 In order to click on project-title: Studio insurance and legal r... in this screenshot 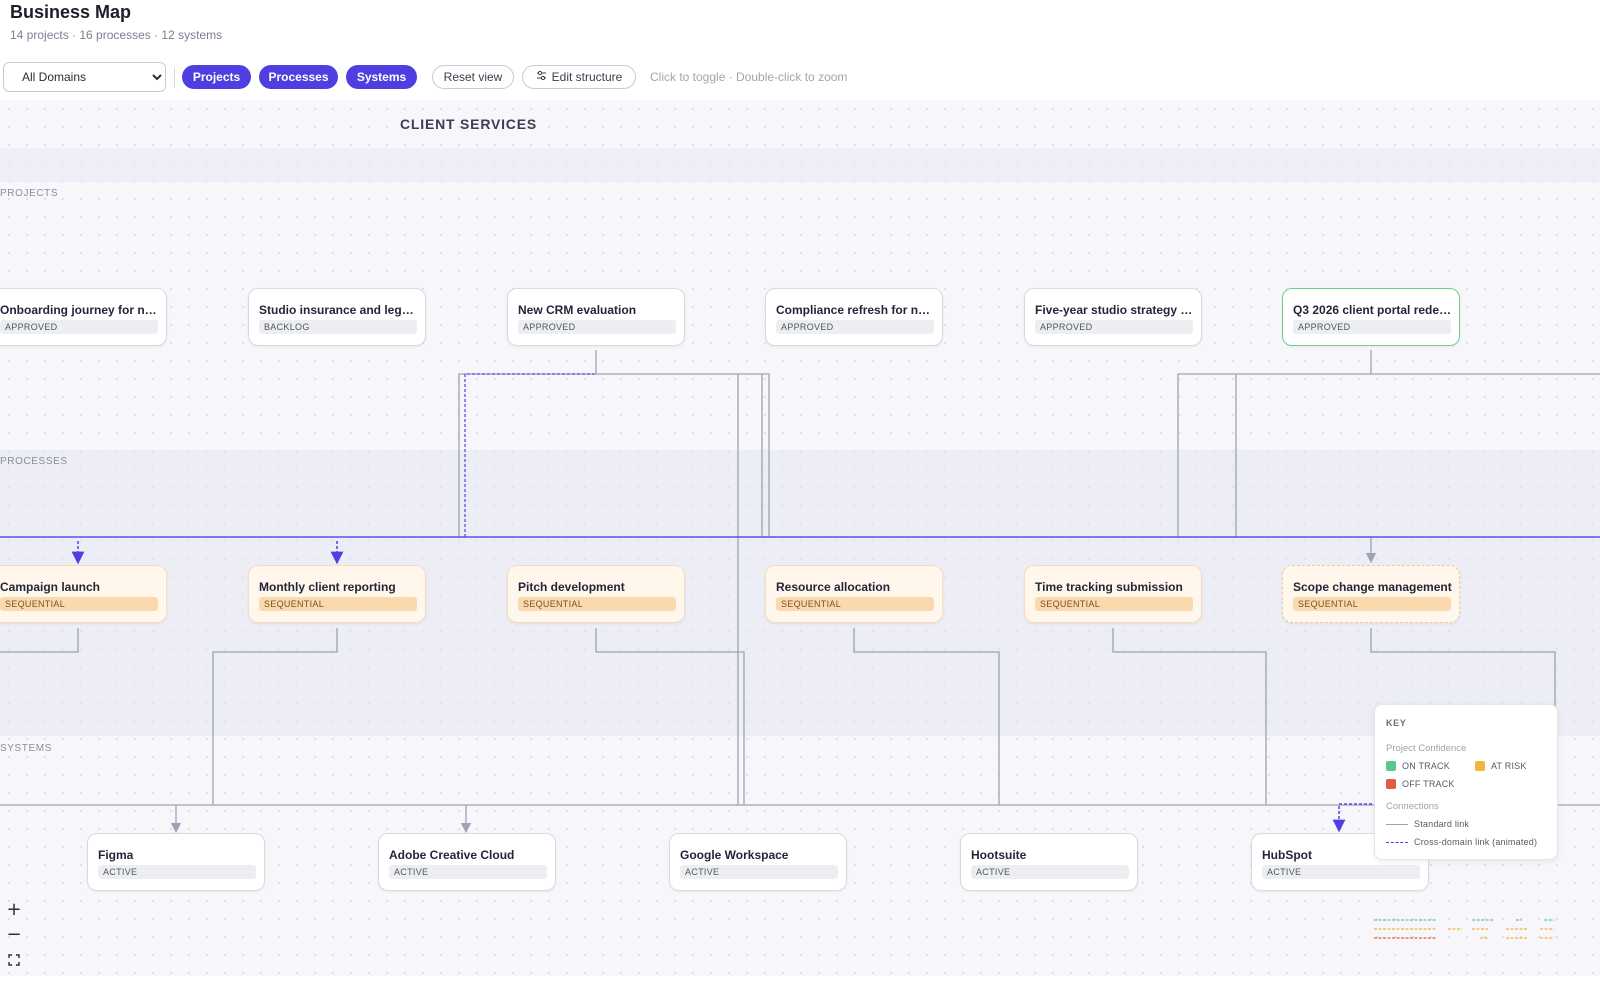, I will do `click(339, 310)`.